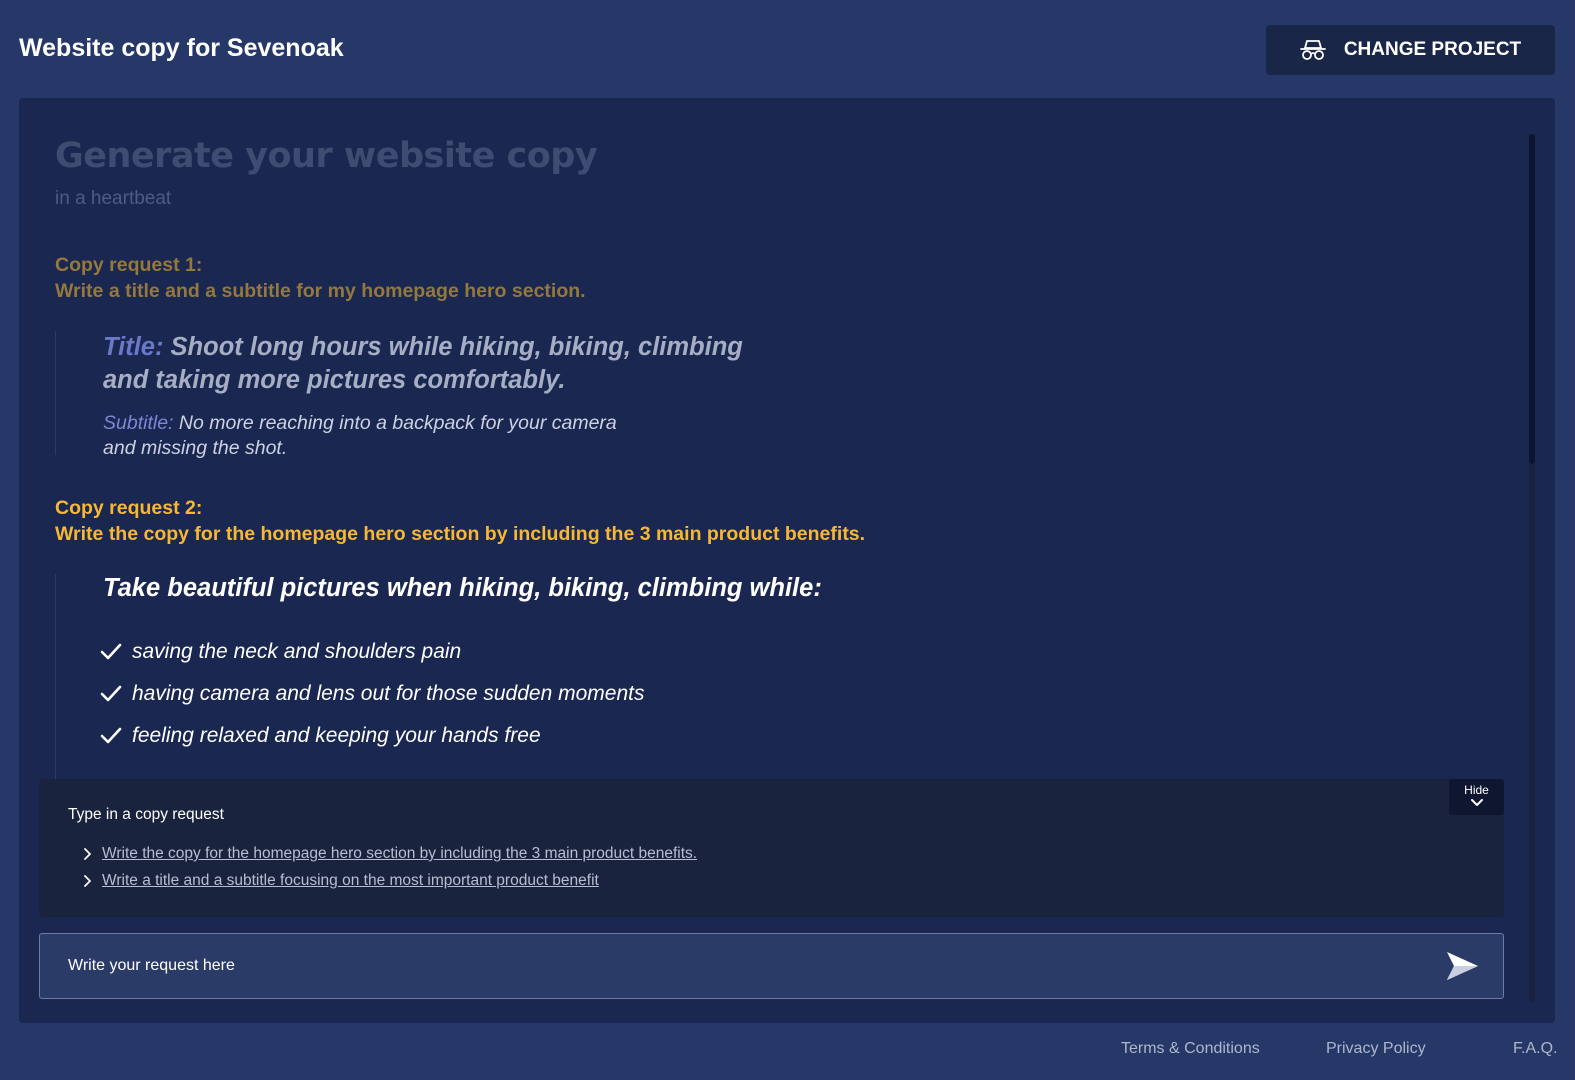  What do you see at coordinates (129, 265) in the screenshot?
I see `copy-request-1-label: Copy request 1:` at bounding box center [129, 265].